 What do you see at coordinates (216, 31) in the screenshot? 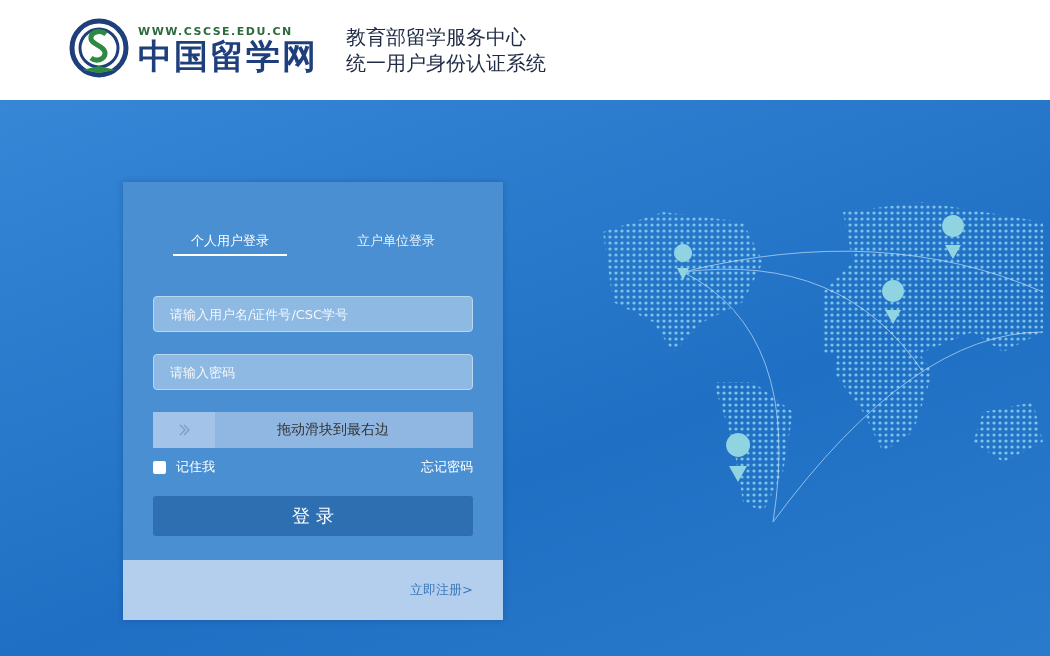
I see `site-url: WWW.CSCSE.EDU.CN` at bounding box center [216, 31].